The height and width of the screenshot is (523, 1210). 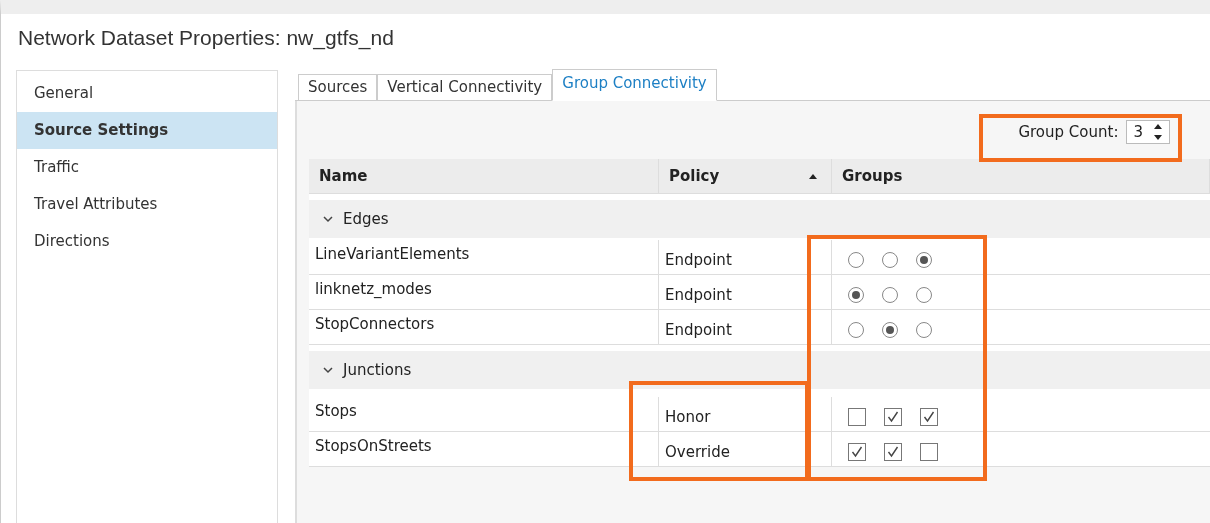 I want to click on sidebar-item: Travel Attributes, so click(x=147, y=204).